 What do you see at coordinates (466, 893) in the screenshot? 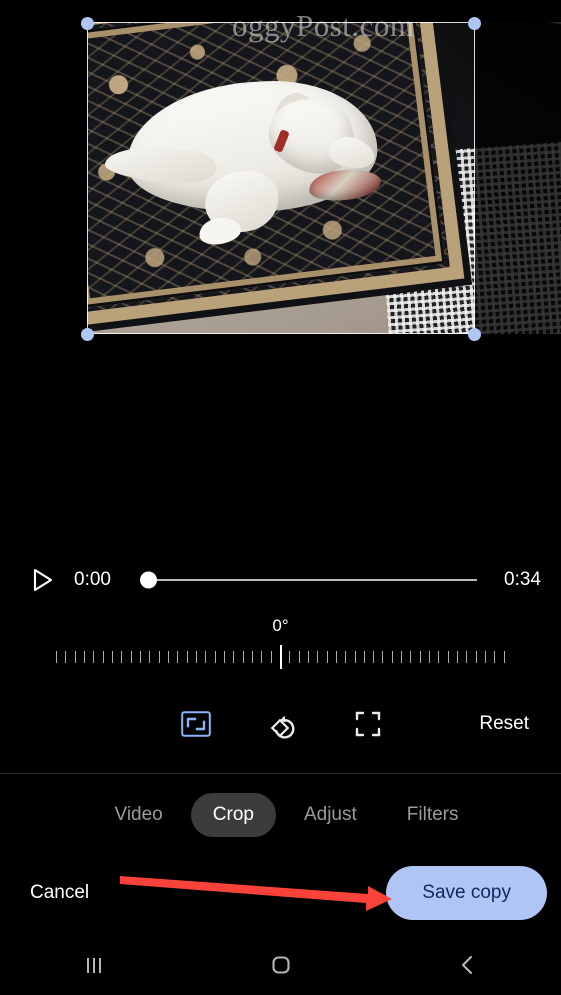
I see `save-copy-button: Save copy` at bounding box center [466, 893].